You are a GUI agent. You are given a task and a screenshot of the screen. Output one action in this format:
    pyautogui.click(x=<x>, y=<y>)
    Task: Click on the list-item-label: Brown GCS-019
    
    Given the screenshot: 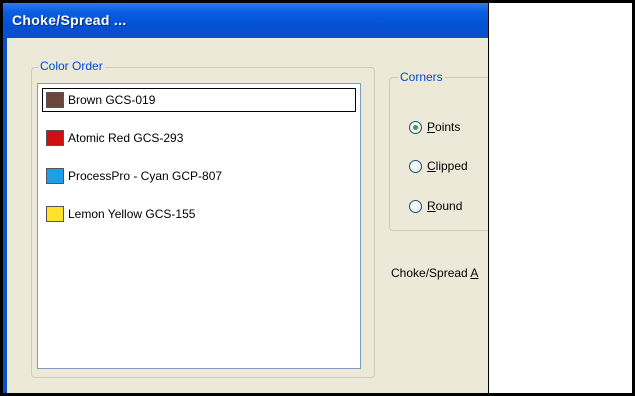 What is the action you would take?
    pyautogui.click(x=112, y=100)
    